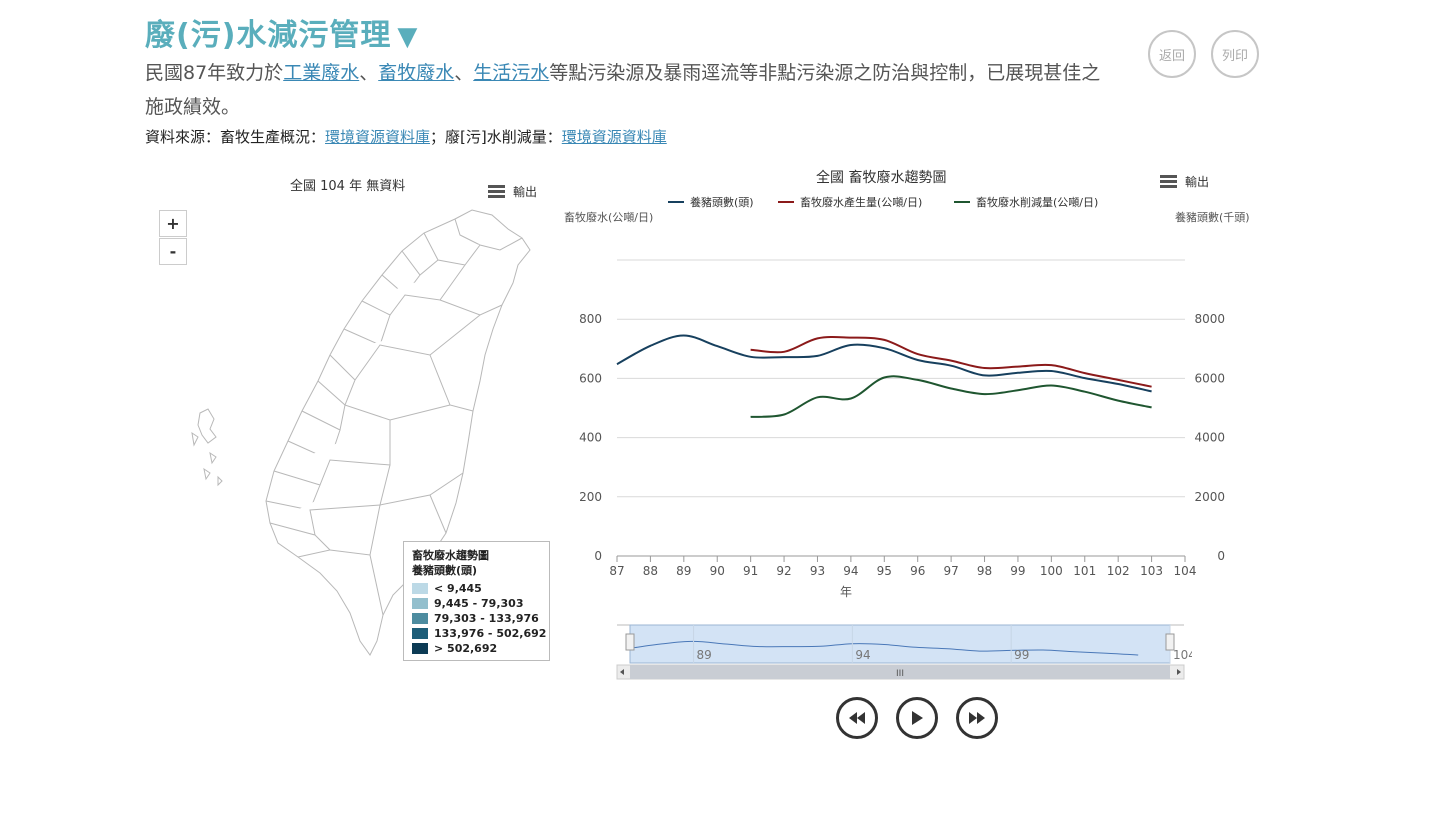  Describe the element at coordinates (1209, 378) in the screenshot. I see `y-tick-label-right: 6000` at that location.